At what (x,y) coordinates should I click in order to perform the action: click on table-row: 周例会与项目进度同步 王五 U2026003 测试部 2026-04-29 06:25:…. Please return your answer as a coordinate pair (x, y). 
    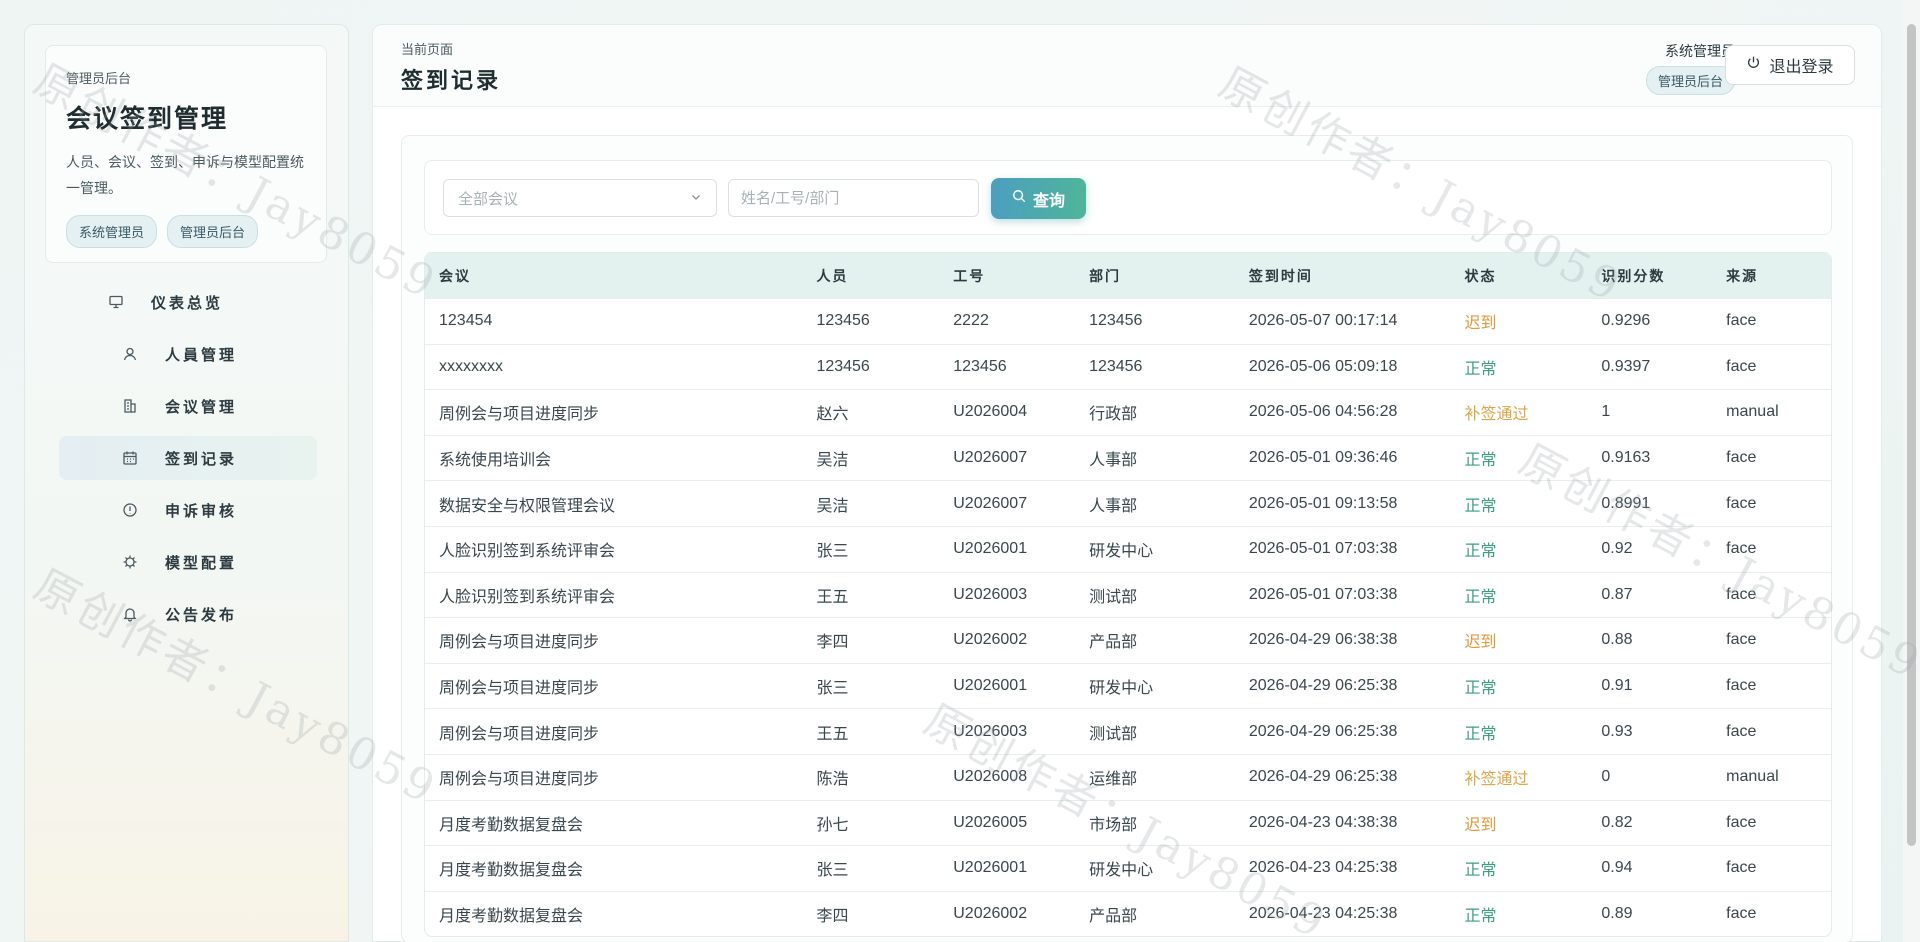
    Looking at the image, I should click on (1128, 731).